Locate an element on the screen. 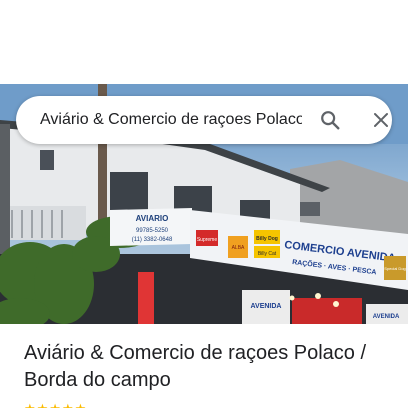  brand-2-label: Billy Dog is located at coordinates (267, 239).